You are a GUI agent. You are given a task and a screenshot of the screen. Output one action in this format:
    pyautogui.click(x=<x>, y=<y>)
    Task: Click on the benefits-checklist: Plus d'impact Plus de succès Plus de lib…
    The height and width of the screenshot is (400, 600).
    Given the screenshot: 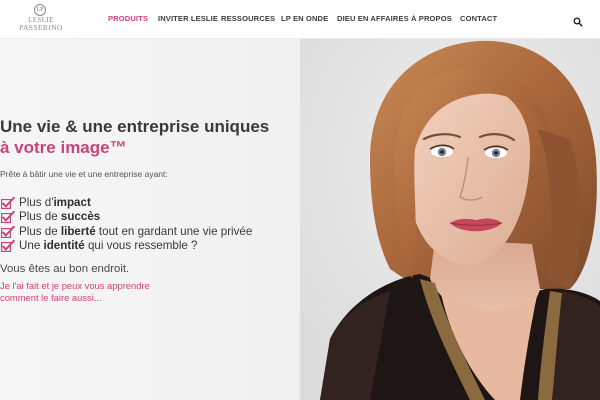 What is the action you would take?
    pyautogui.click(x=126, y=224)
    